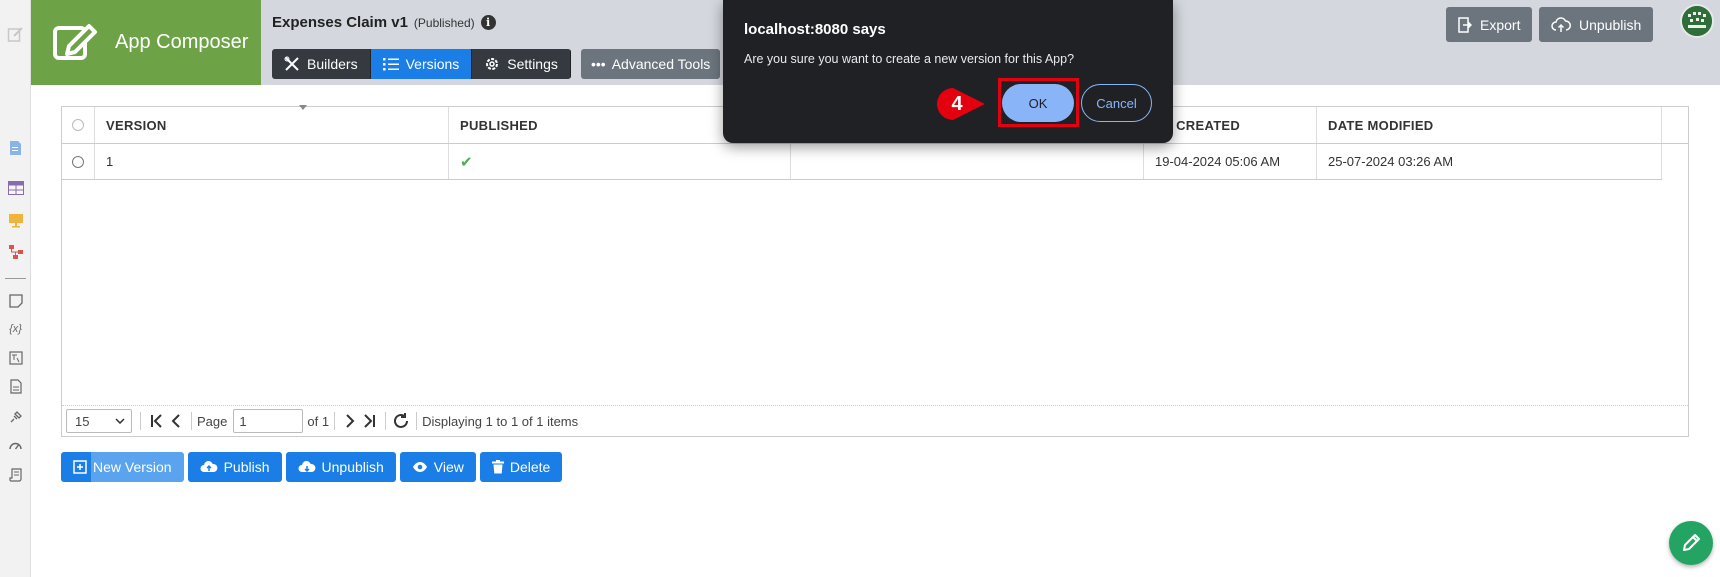  I want to click on cancel-button: Cancel, so click(1116, 103).